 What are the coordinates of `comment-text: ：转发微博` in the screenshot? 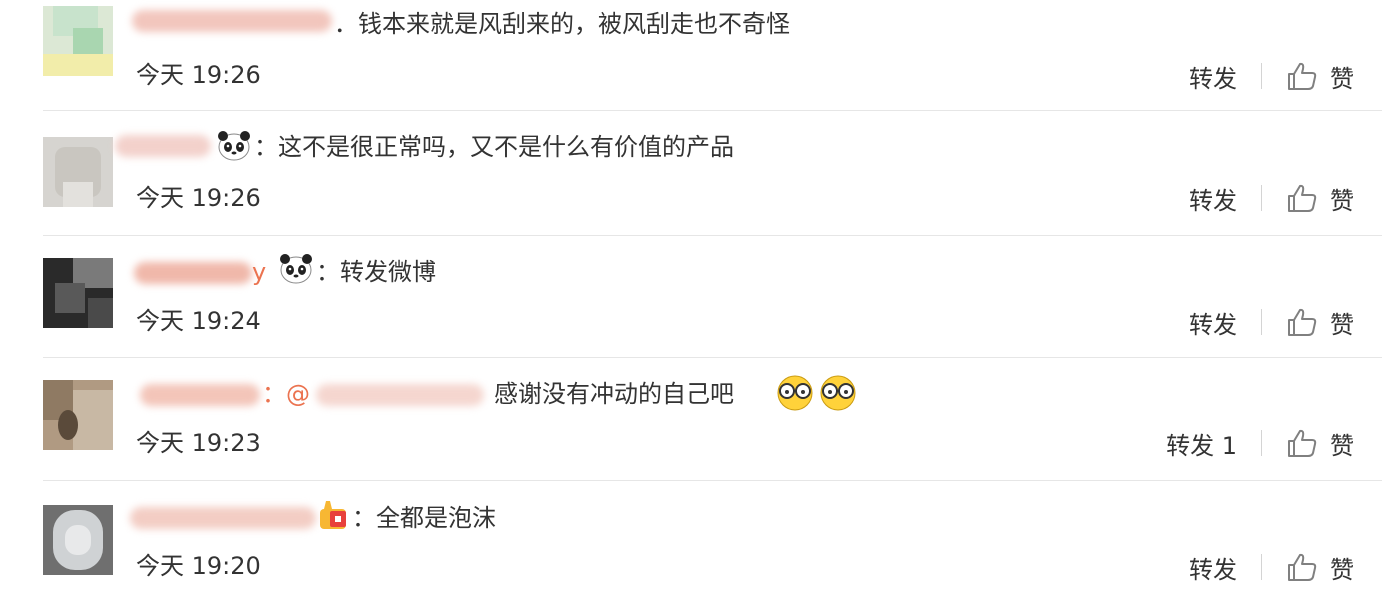 It's located at (376, 272).